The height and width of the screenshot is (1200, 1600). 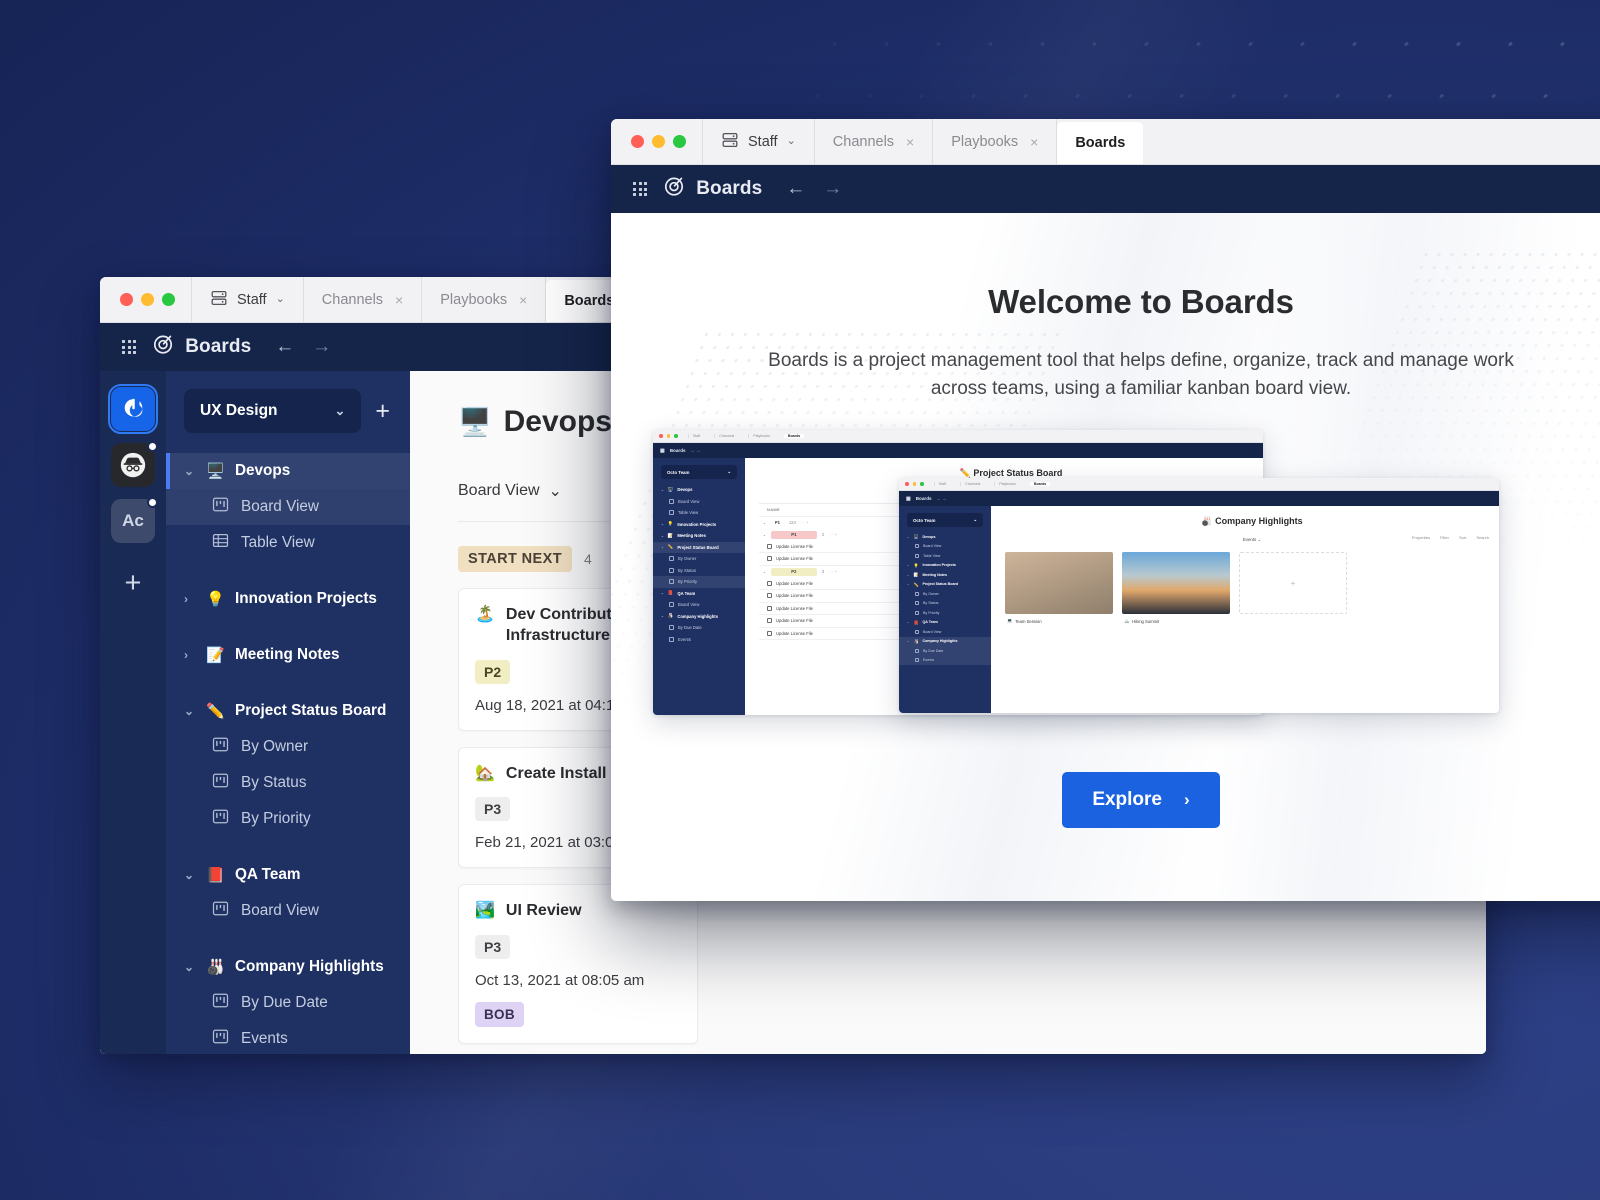 I want to click on preview-b-title-emoji: 🎳, so click(x=1207, y=521).